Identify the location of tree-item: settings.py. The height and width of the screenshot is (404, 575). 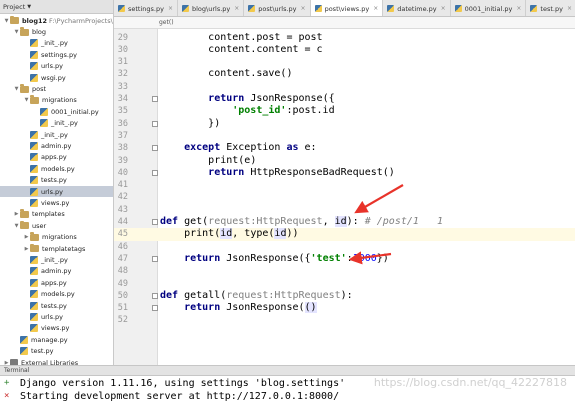
(50, 54).